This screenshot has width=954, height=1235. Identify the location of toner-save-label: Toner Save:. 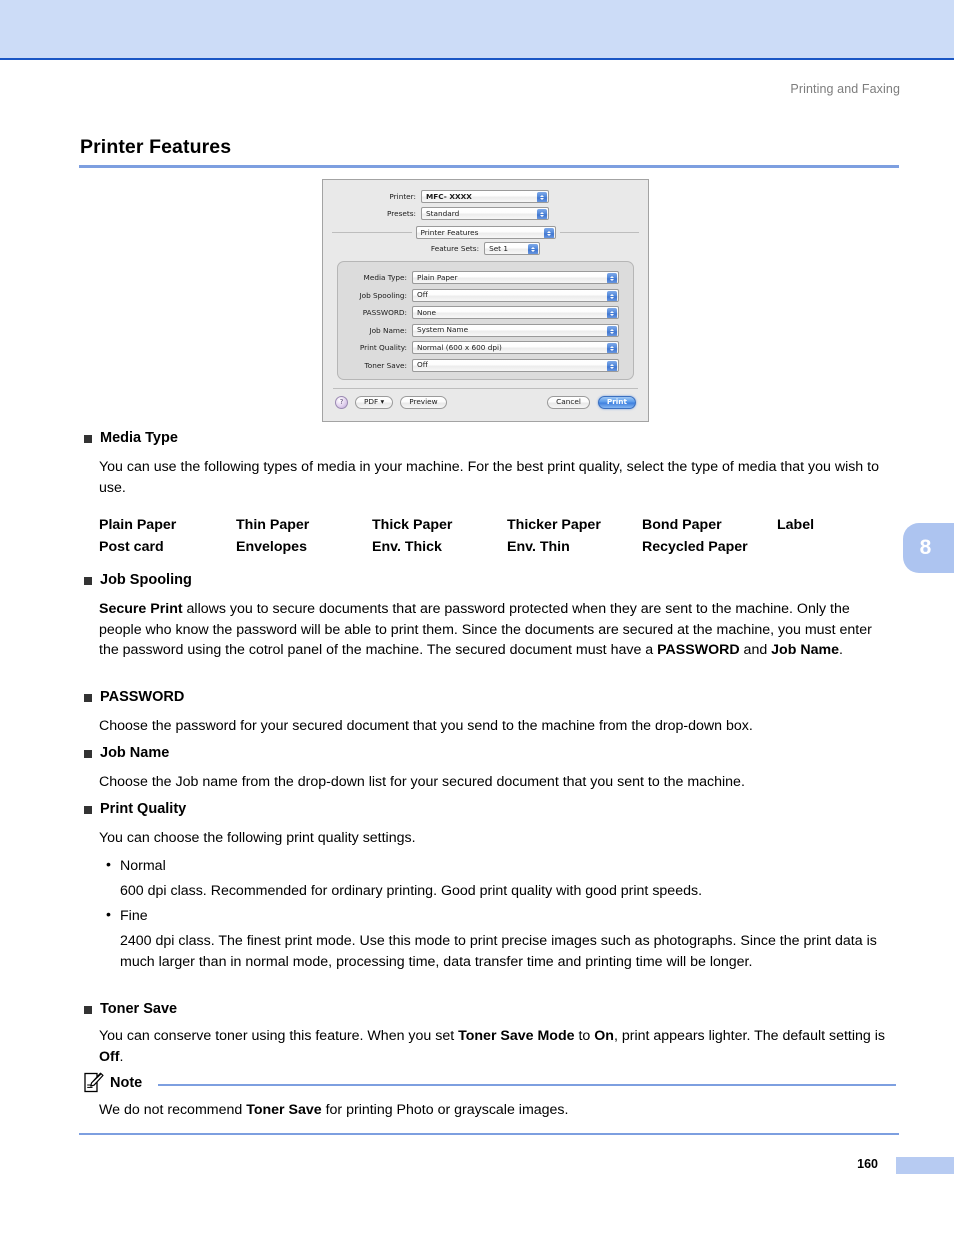
(385, 365).